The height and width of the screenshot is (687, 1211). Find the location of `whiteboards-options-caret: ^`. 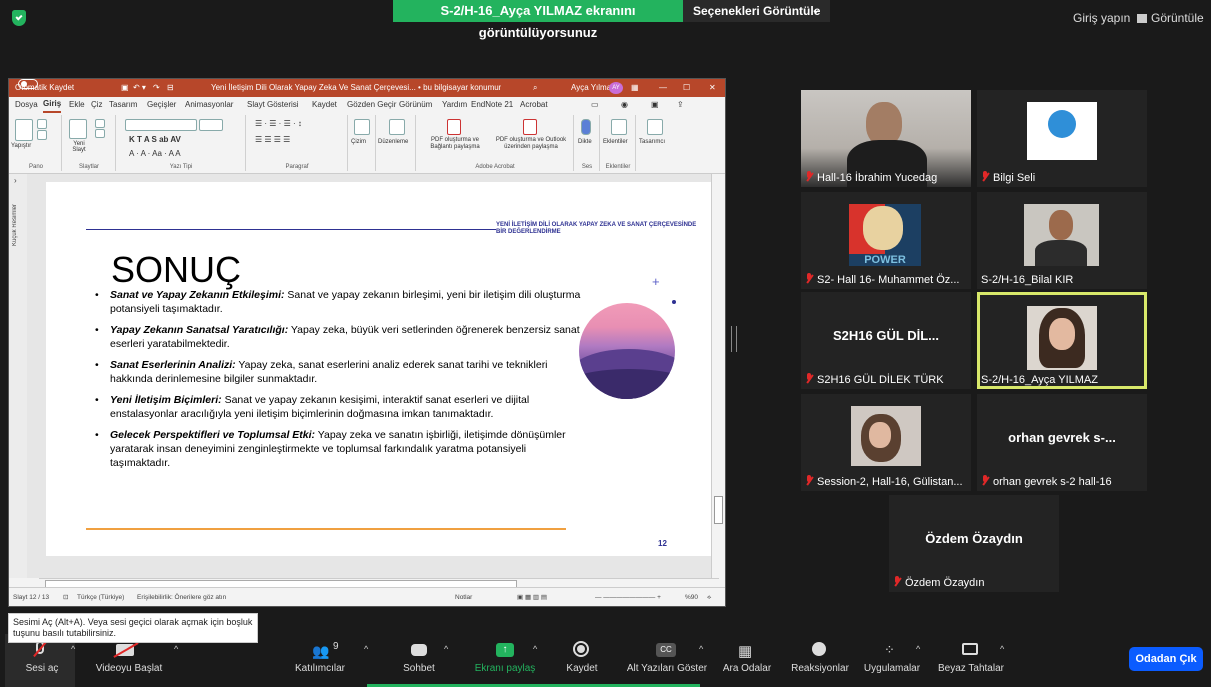

whiteboards-options-caret: ^ is located at coordinates (1002, 649).